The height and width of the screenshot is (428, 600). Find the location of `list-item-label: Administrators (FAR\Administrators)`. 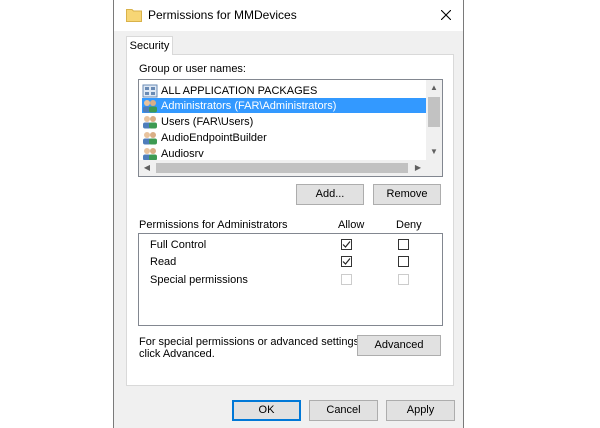

list-item-label: Administrators (FAR\Administrators) is located at coordinates (249, 105).